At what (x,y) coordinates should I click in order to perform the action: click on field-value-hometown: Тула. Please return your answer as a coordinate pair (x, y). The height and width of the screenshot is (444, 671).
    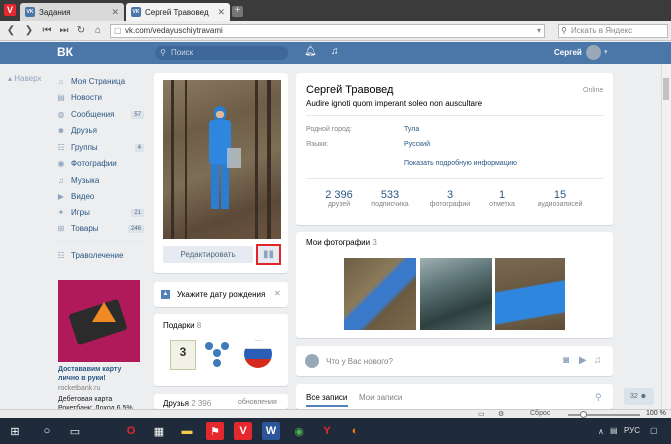
    Looking at the image, I should click on (411, 129).